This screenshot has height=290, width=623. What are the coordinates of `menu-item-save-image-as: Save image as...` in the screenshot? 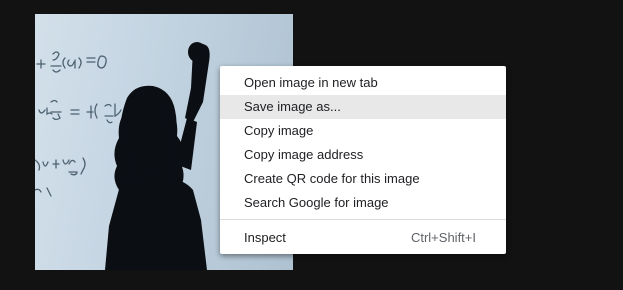 It's located at (363, 107).